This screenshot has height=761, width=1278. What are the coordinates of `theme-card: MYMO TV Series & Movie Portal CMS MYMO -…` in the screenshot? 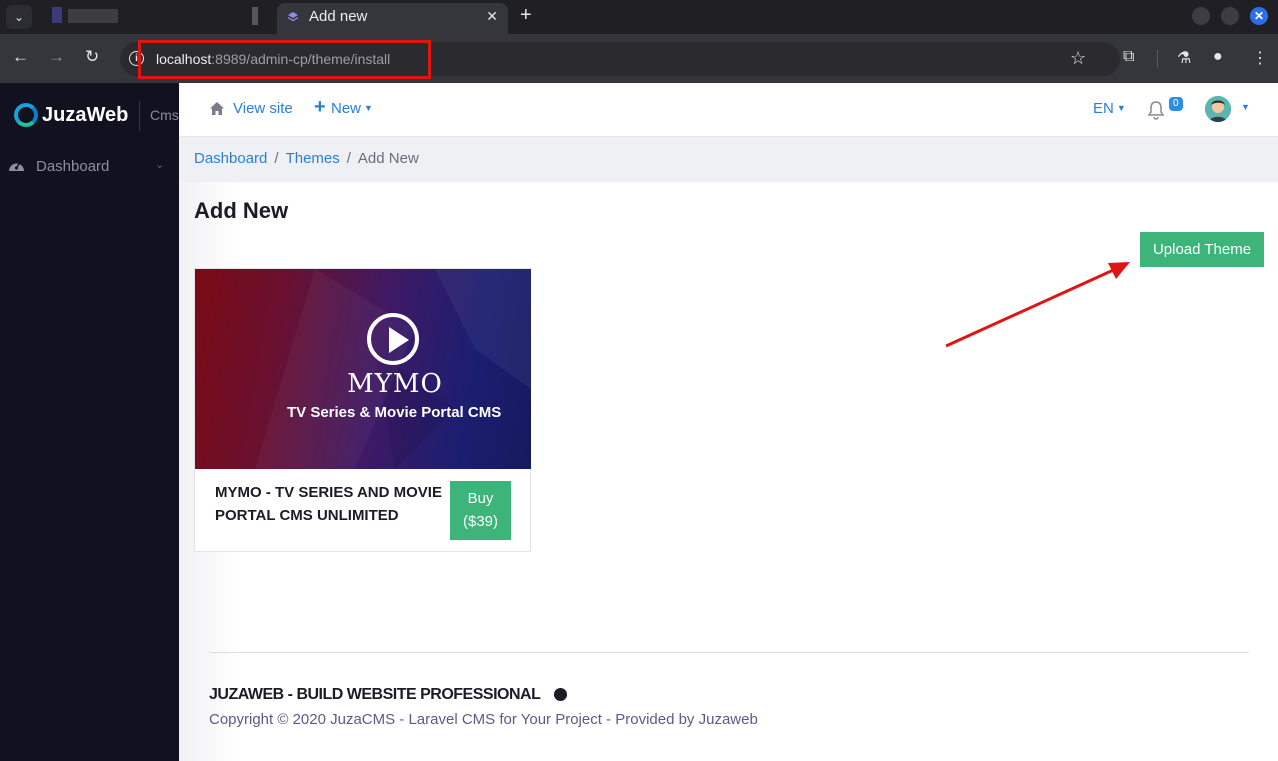 It's located at (362, 410).